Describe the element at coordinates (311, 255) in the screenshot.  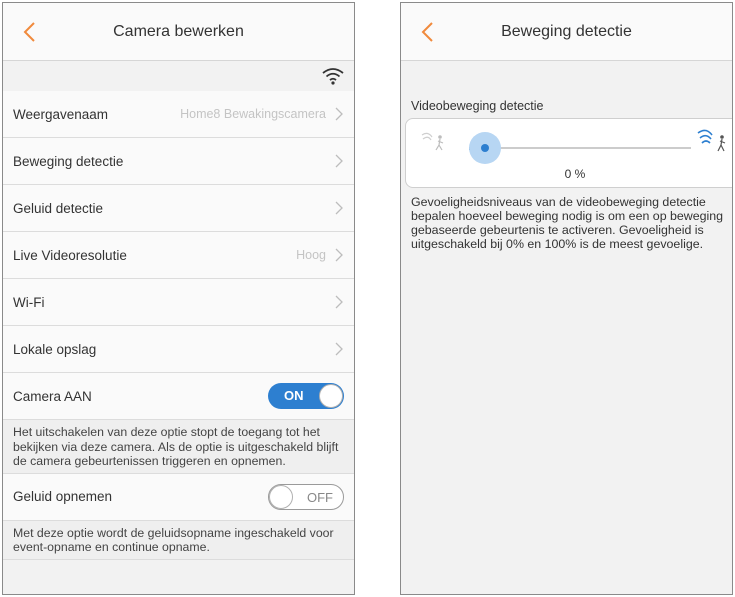
I see `row-value: Hoog` at that location.